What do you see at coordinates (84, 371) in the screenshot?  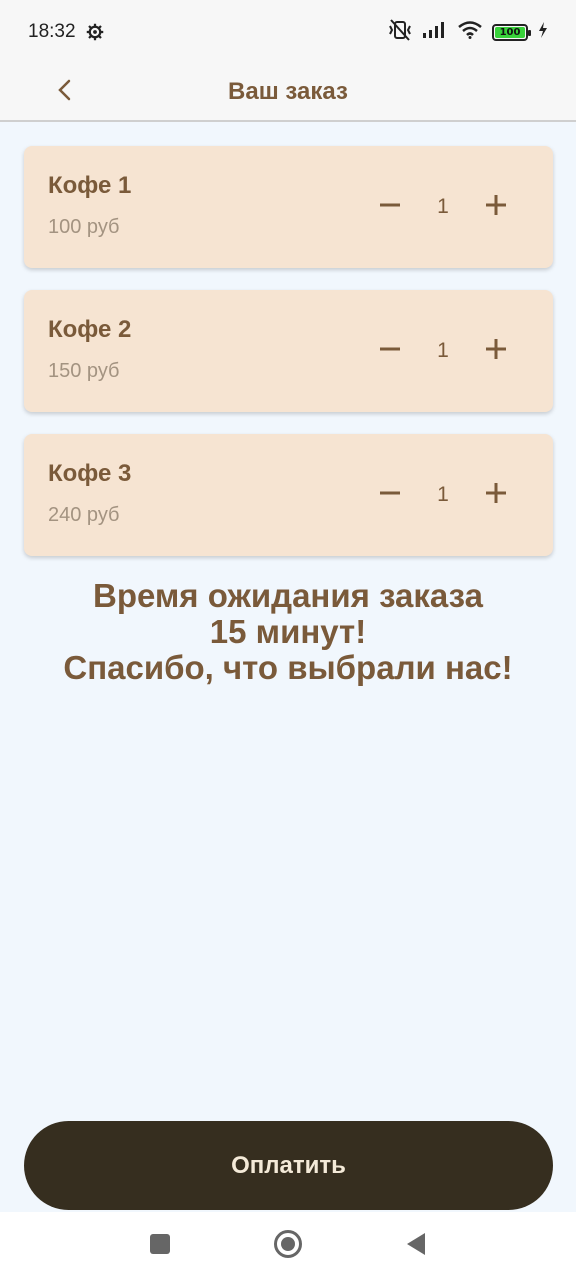 I see `item-price: 150 руб` at bounding box center [84, 371].